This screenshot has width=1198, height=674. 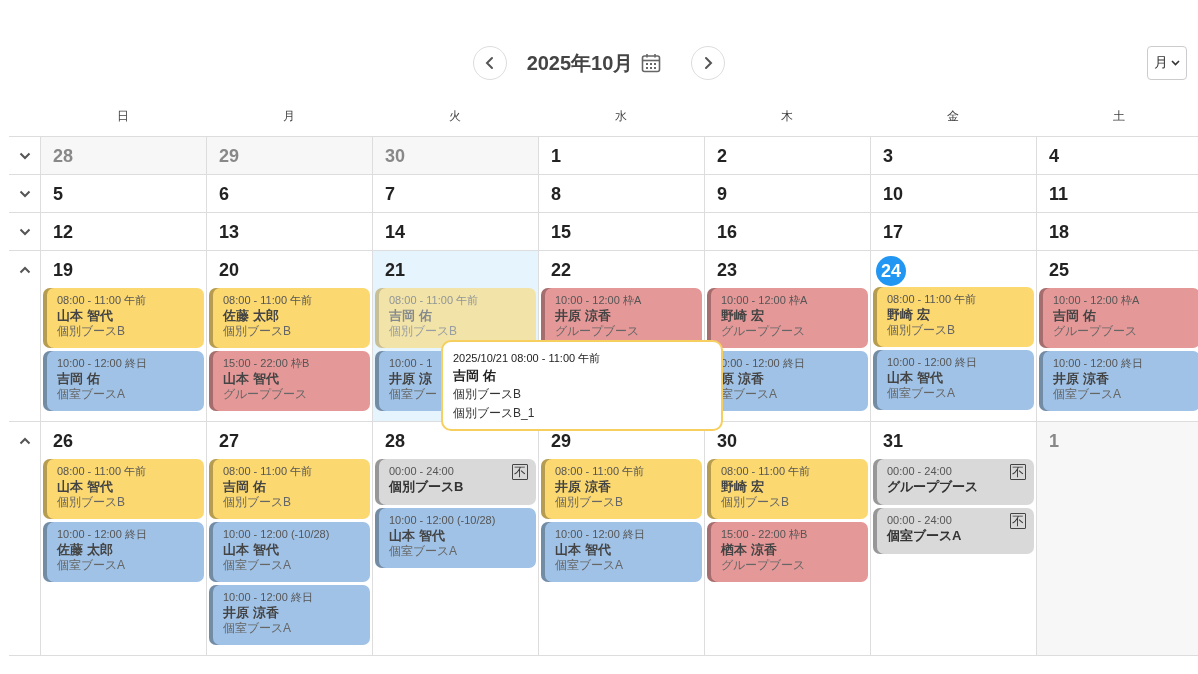 What do you see at coordinates (410, 378) in the screenshot?
I see `event-title: 井原 涼` at bounding box center [410, 378].